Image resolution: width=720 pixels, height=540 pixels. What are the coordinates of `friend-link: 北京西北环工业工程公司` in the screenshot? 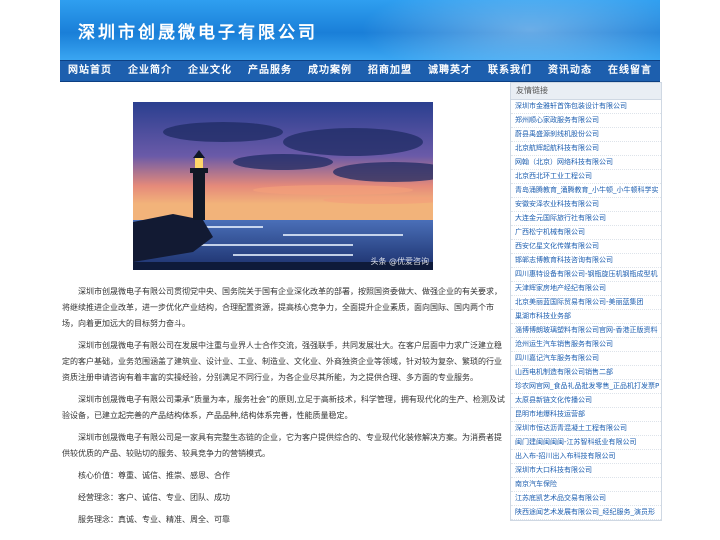 It's located at (586, 177).